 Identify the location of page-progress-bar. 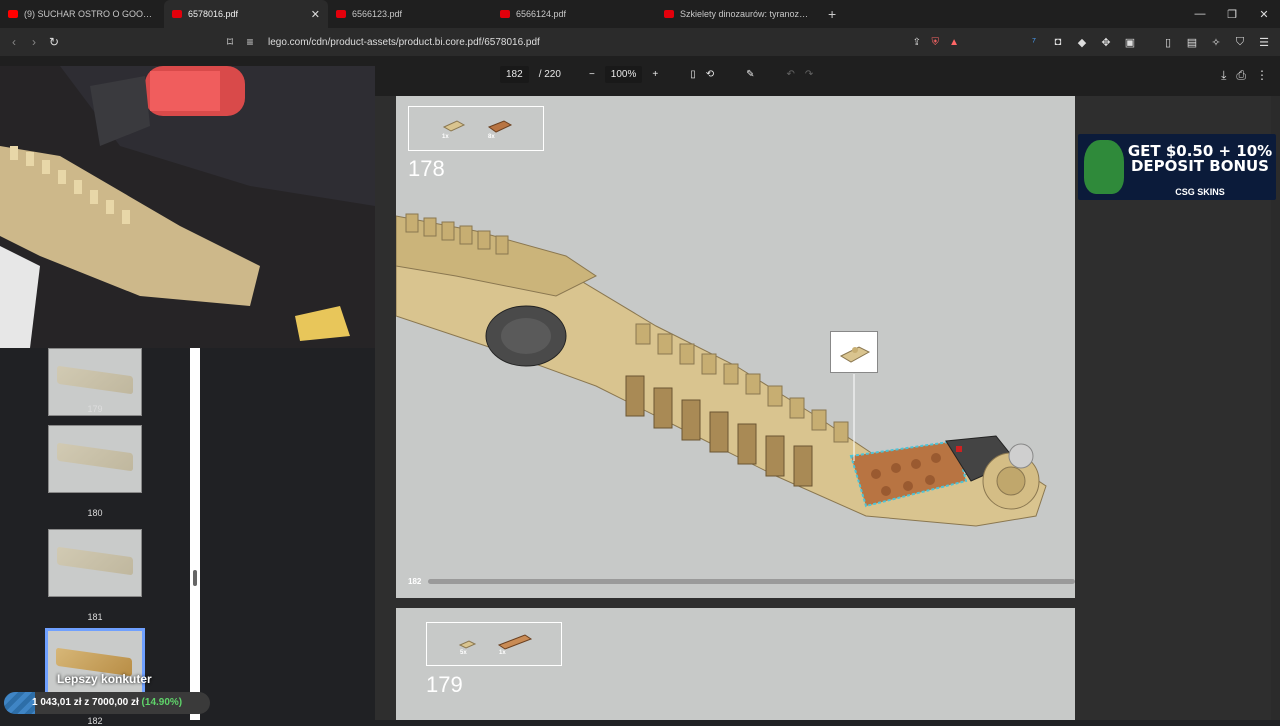
(751, 581).